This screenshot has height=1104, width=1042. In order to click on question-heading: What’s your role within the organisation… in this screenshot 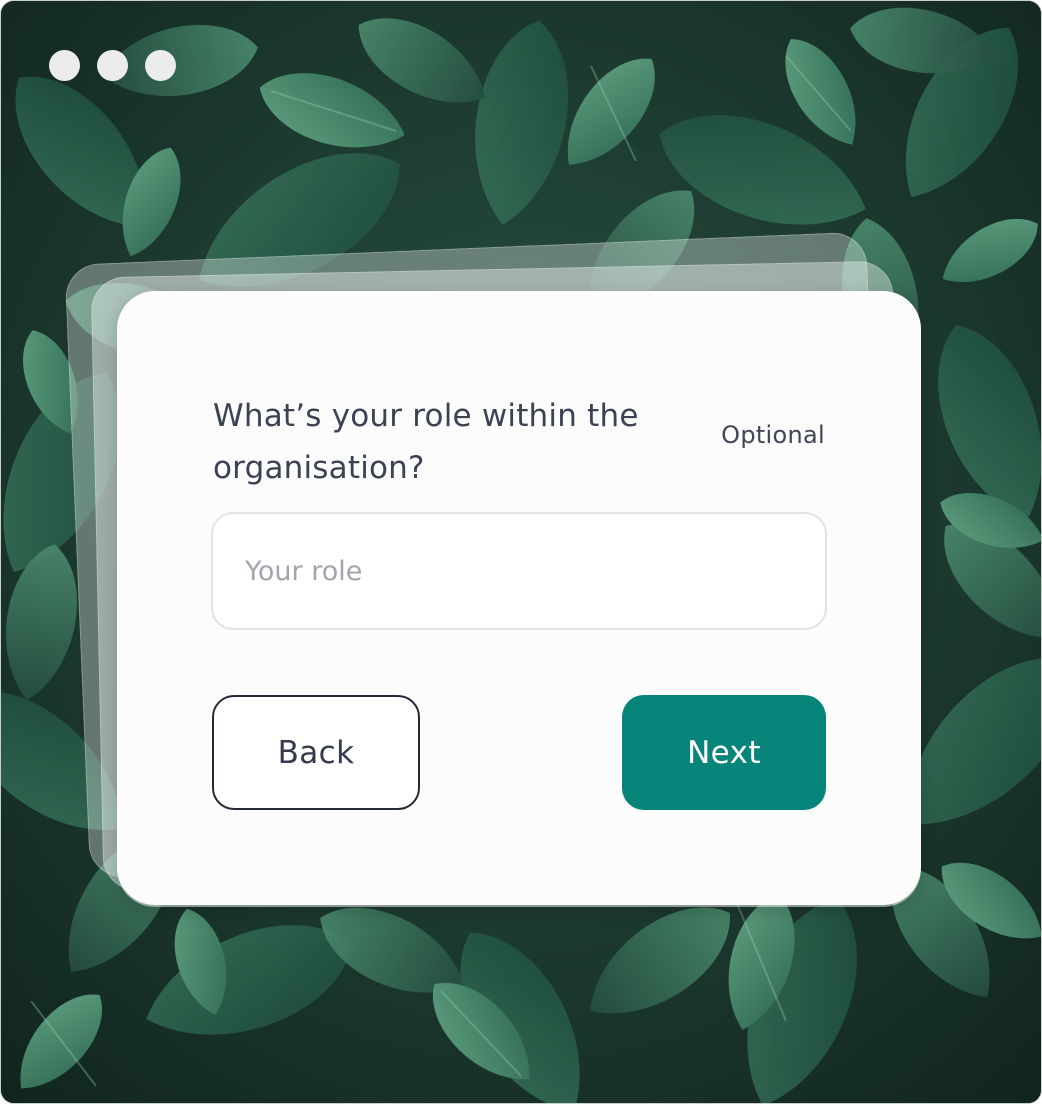, I will do `click(426, 442)`.